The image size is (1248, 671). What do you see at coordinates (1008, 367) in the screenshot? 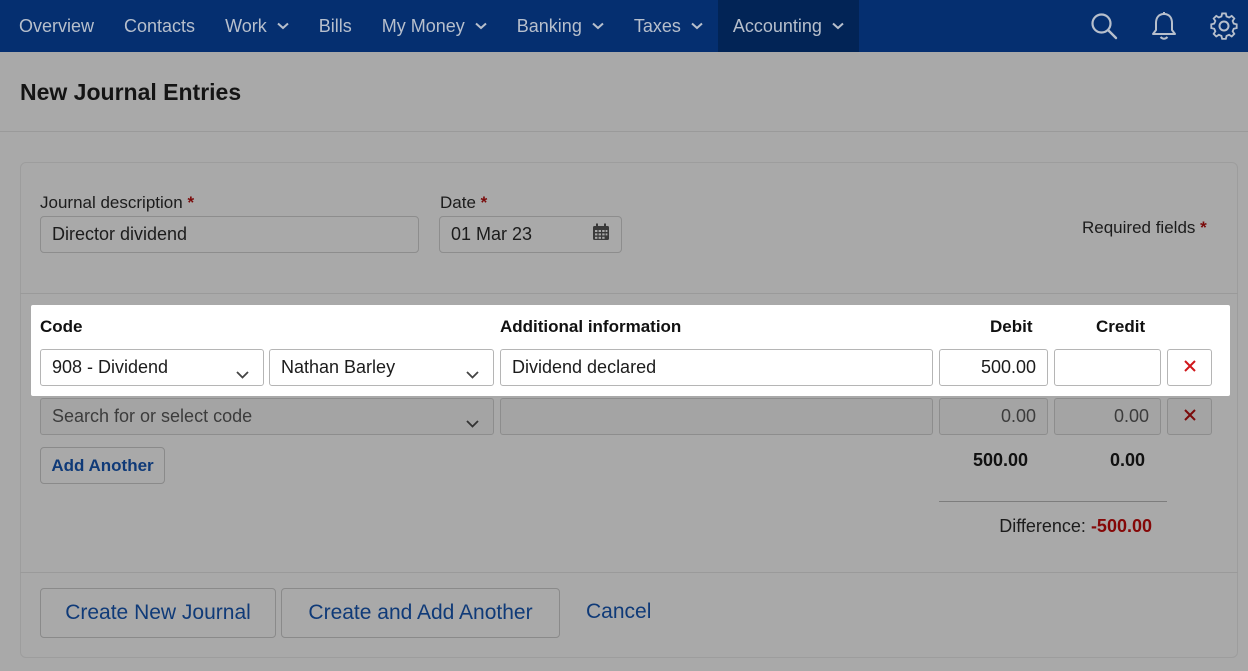
I see `input-value: 500.00` at bounding box center [1008, 367].